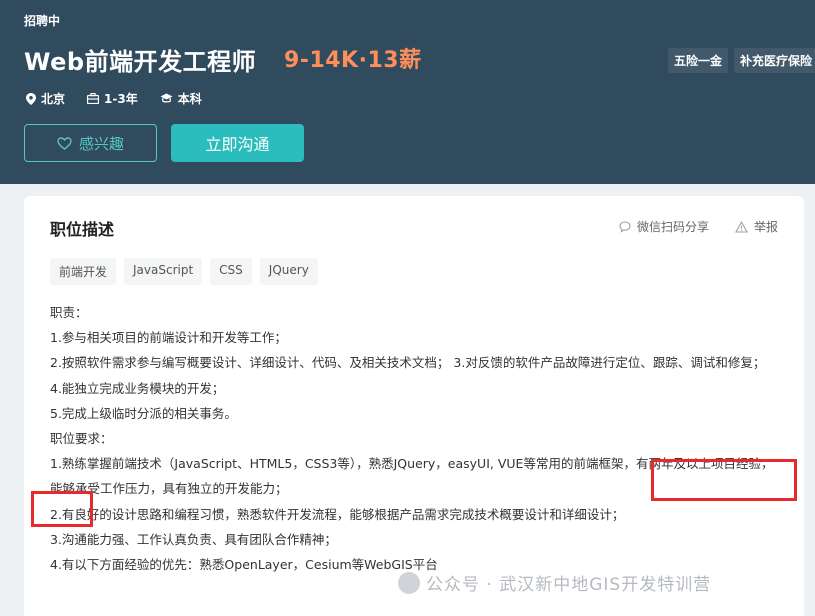 This screenshot has width=815, height=616. Describe the element at coordinates (143, 413) in the screenshot. I see `desc-line: 5.完成上级临时分派的相关事务。` at that location.